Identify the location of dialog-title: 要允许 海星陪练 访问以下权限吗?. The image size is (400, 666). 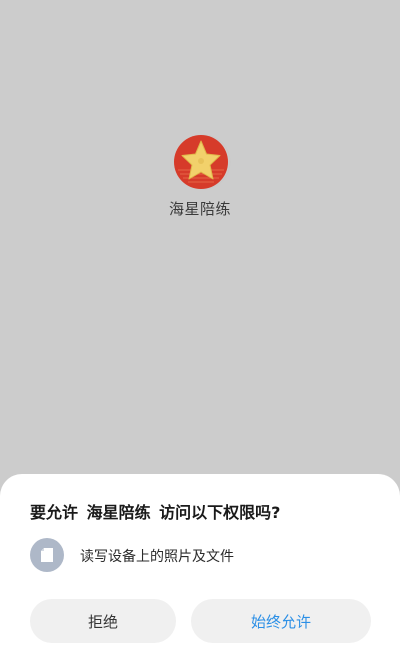
(155, 512).